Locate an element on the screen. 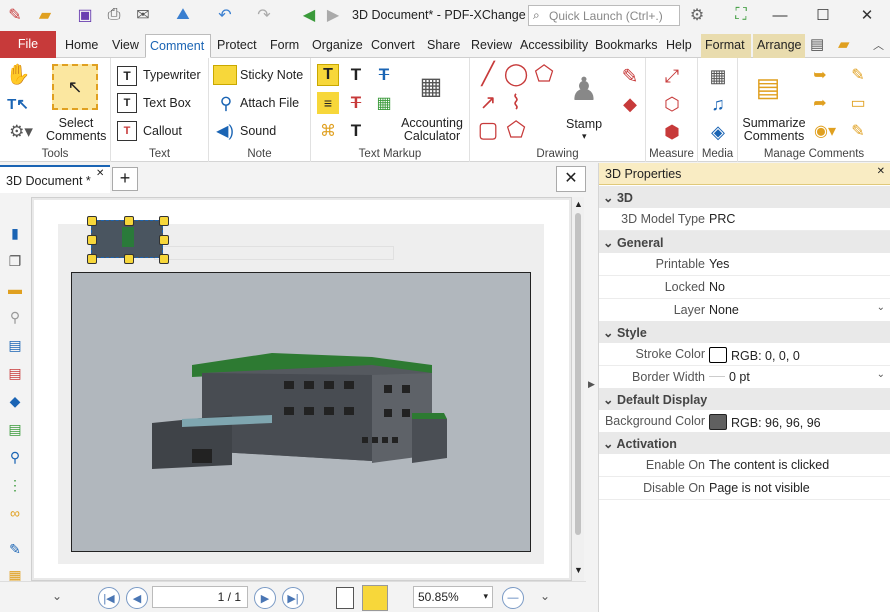 This screenshot has width=890, height=612. save-icon: ▣ is located at coordinates (85, 15).